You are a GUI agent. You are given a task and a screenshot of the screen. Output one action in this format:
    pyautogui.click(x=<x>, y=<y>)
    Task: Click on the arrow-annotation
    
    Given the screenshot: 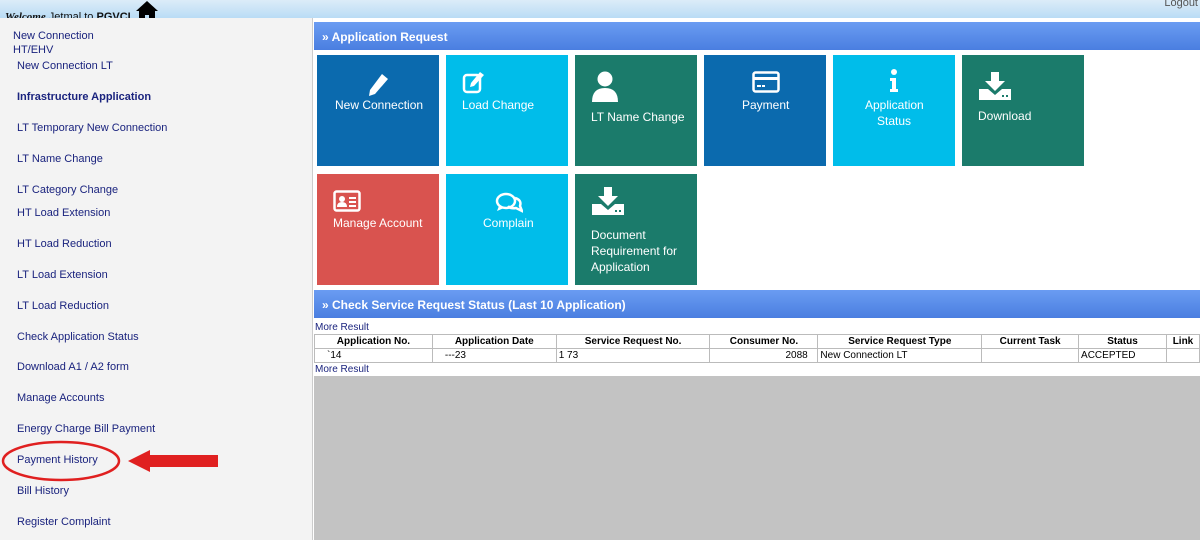 What is the action you would take?
    pyautogui.click(x=173, y=461)
    